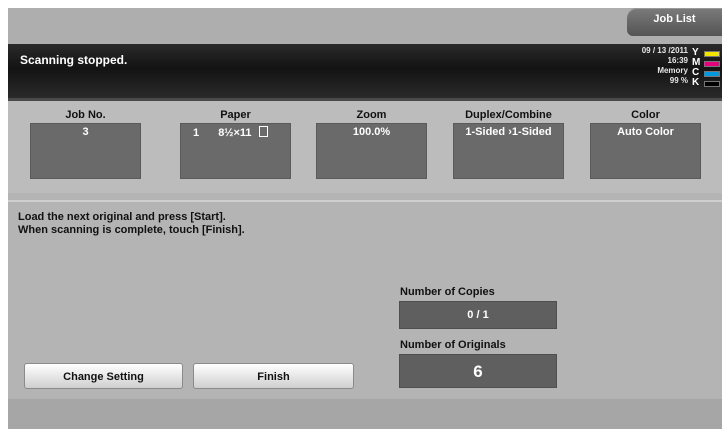  I want to click on toner-magenta-bar, so click(712, 64).